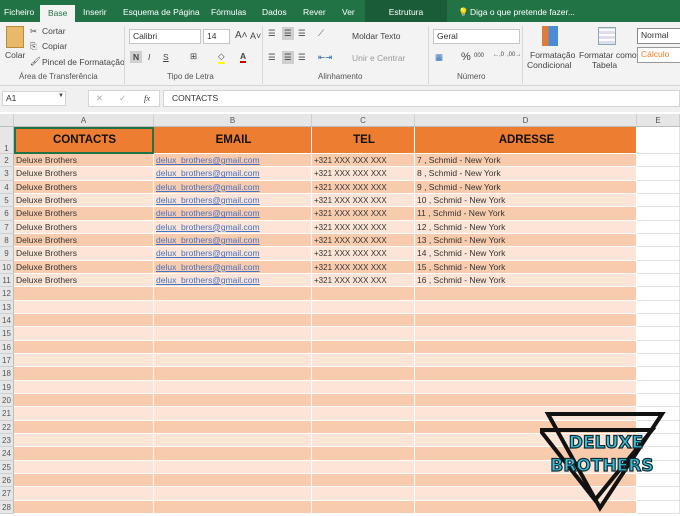  What do you see at coordinates (255, 36) in the screenshot?
I see `shrink-font-icon: A˅` at bounding box center [255, 36].